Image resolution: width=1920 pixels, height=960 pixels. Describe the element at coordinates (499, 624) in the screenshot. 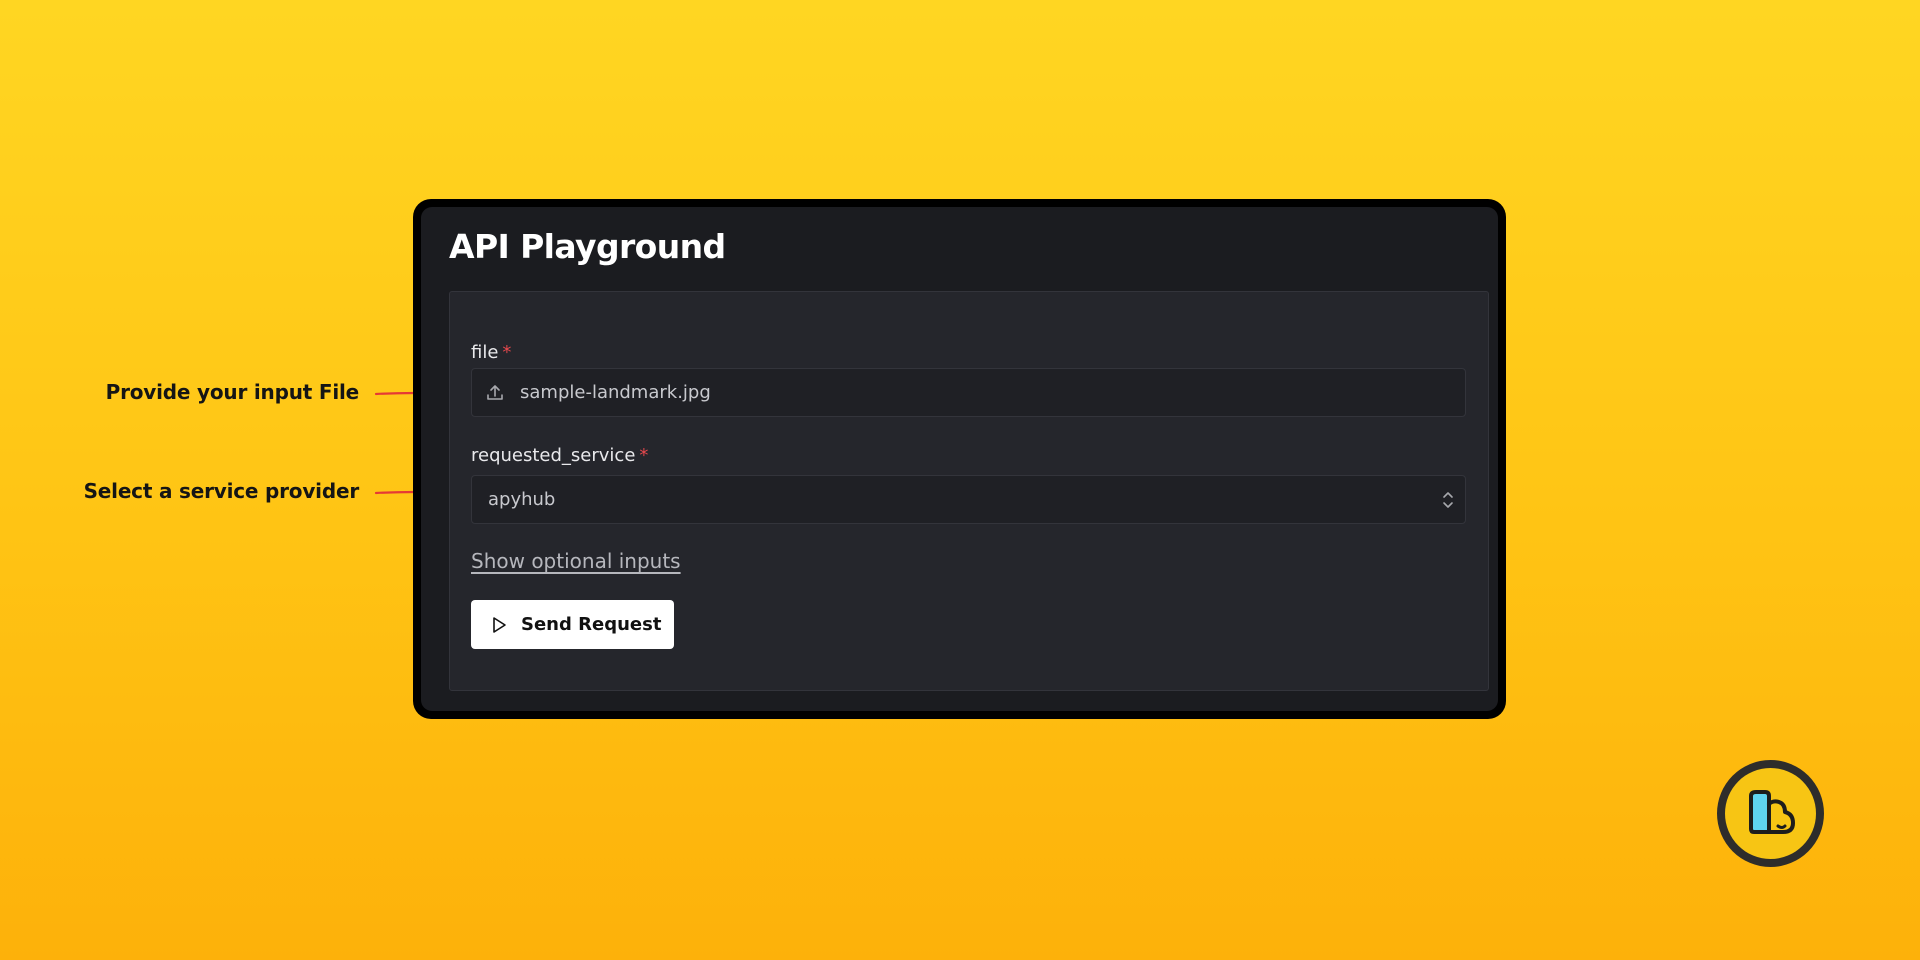

I see `play-icon` at that location.